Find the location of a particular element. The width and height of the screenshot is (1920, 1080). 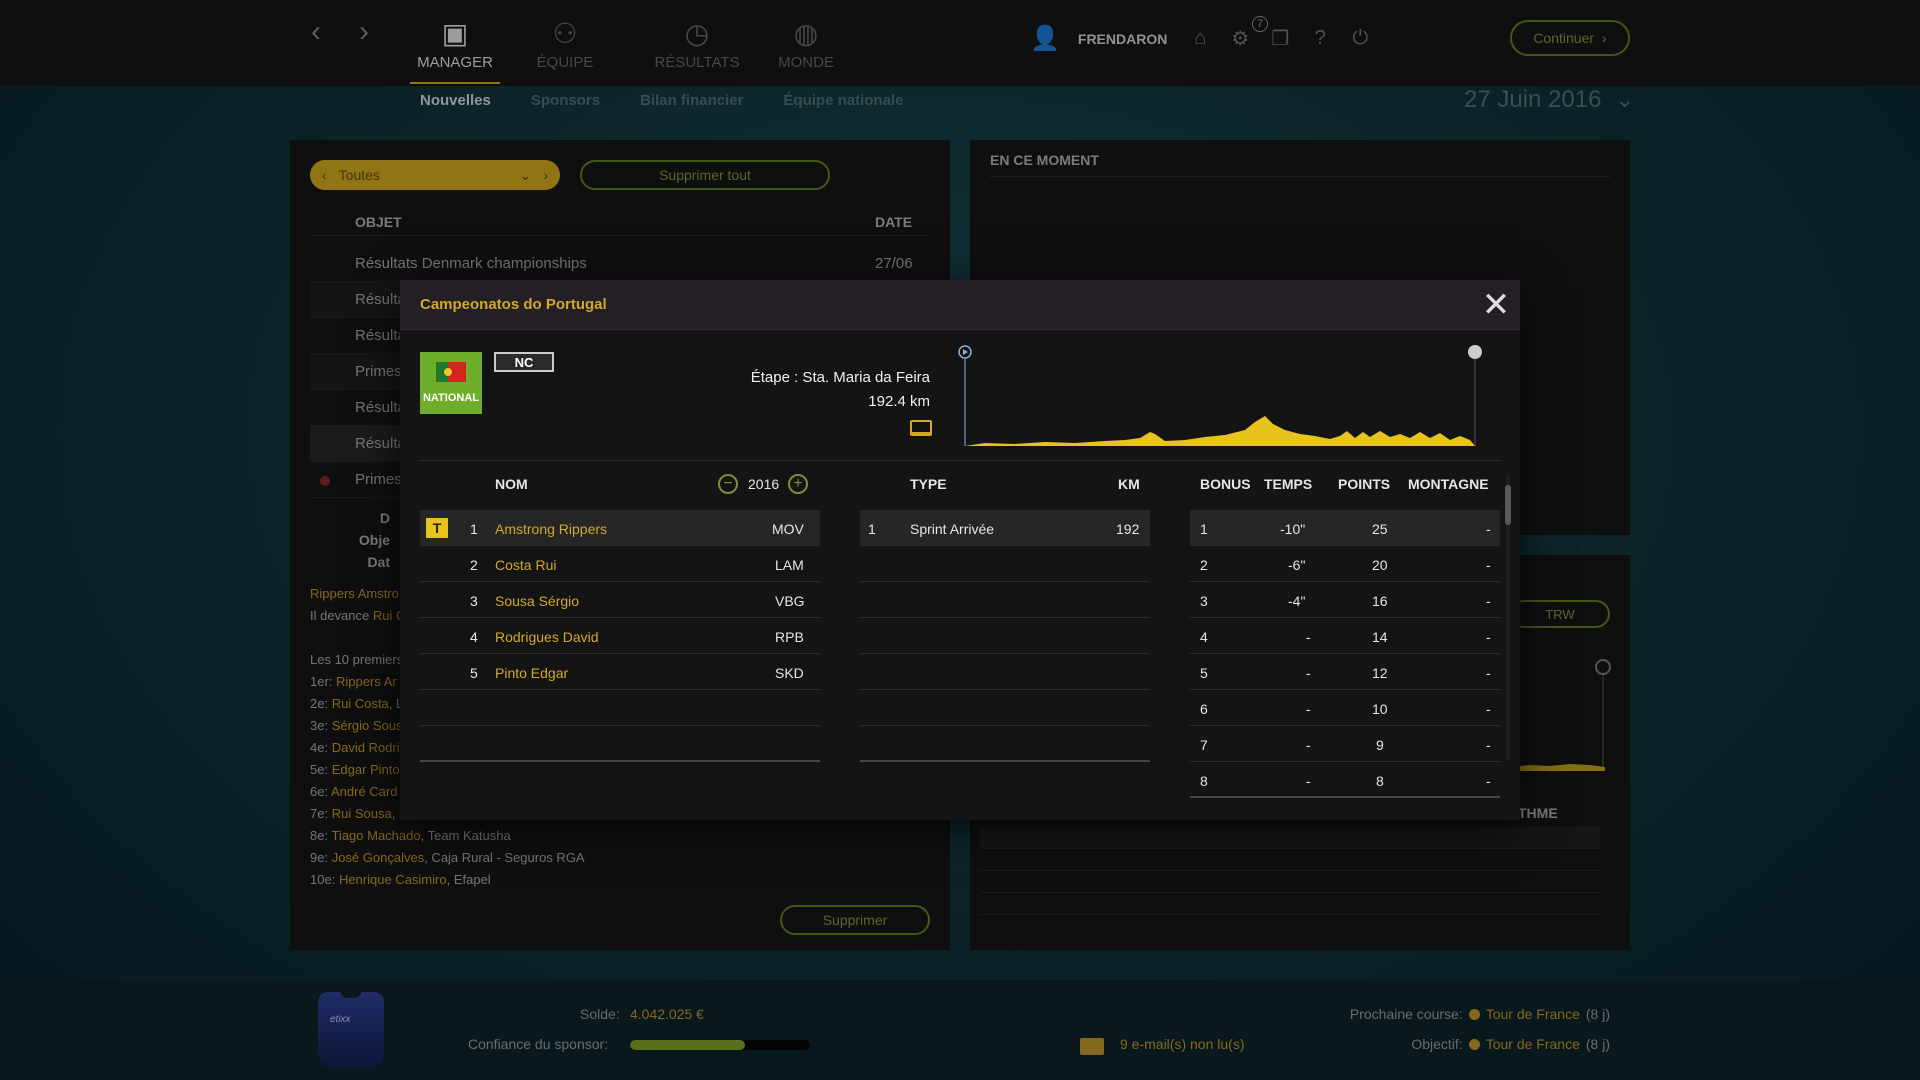

bonus-points: 12 is located at coordinates (1380, 673).